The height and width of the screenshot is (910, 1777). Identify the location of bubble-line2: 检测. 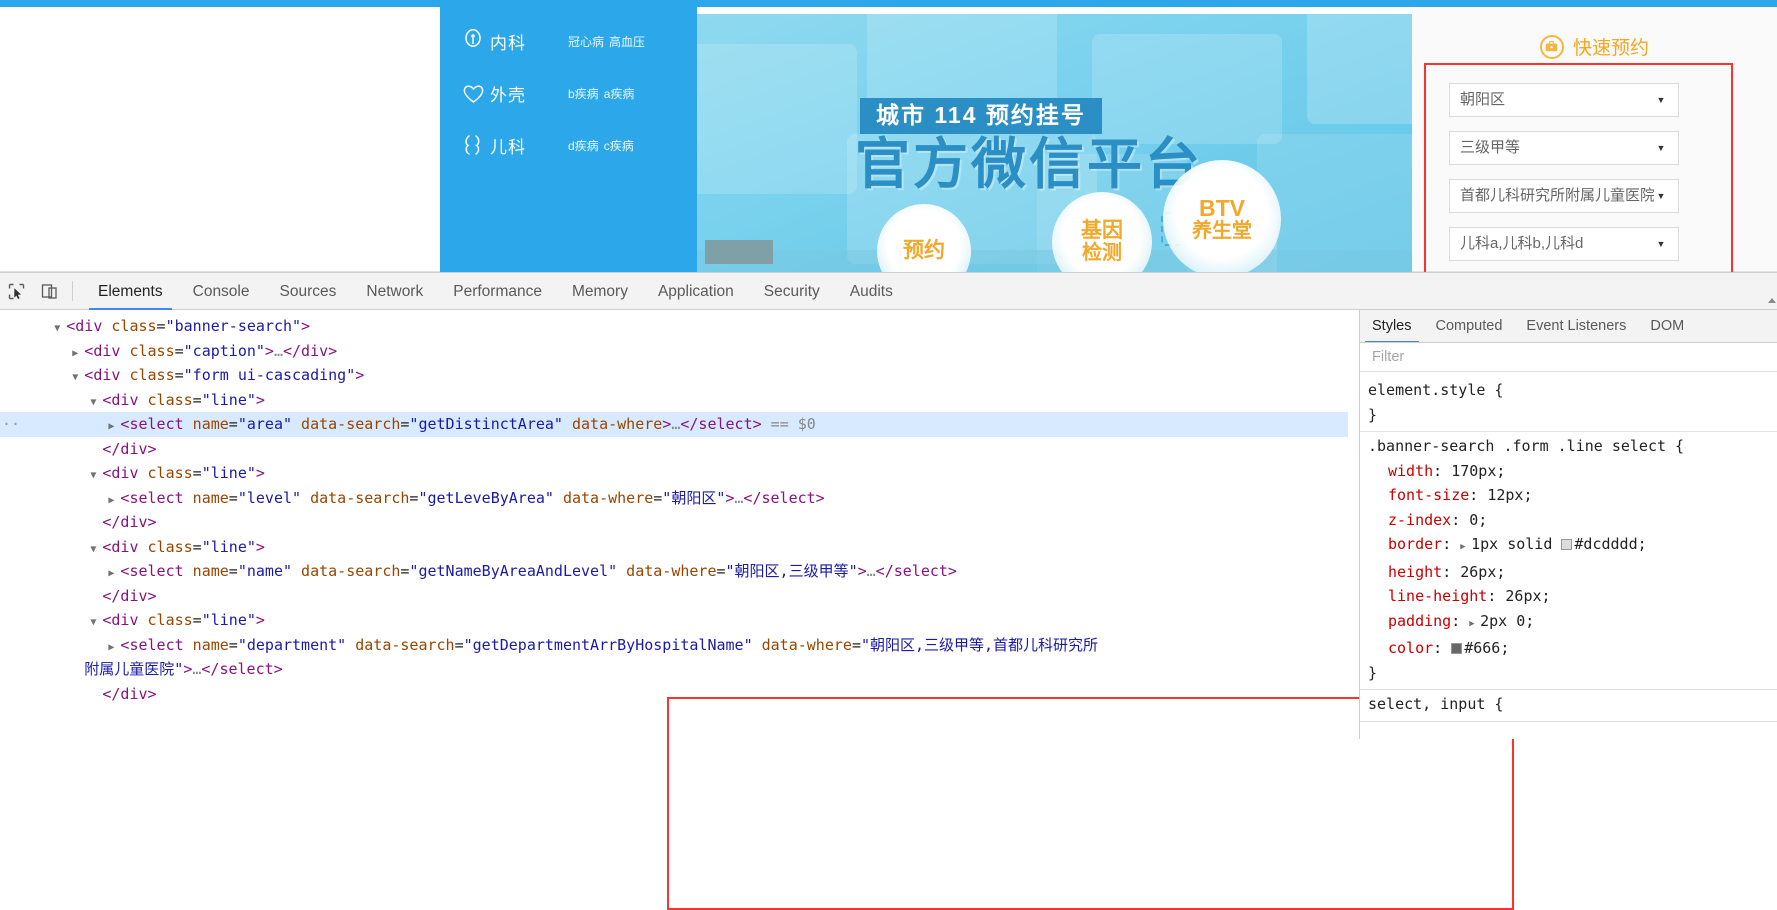
(1102, 252).